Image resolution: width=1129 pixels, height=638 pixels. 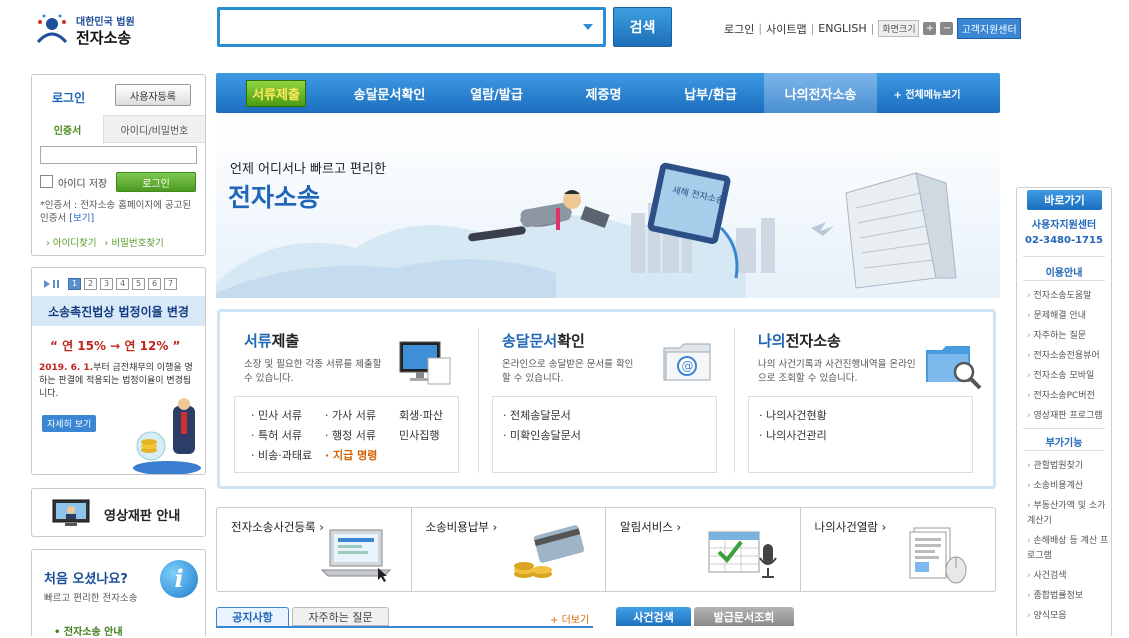 What do you see at coordinates (1068, 466) in the screenshot?
I see `menu-court-finder: 관할법원찾기` at bounding box center [1068, 466].